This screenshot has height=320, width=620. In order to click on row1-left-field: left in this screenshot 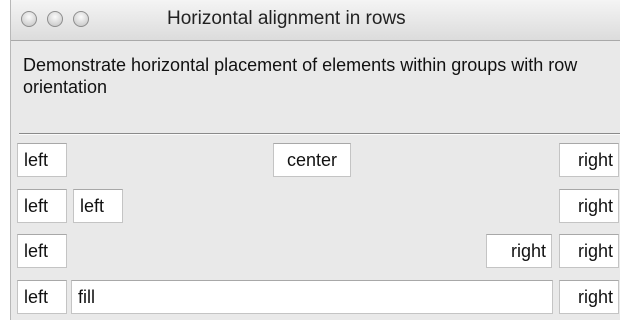, I will do `click(42, 160)`.